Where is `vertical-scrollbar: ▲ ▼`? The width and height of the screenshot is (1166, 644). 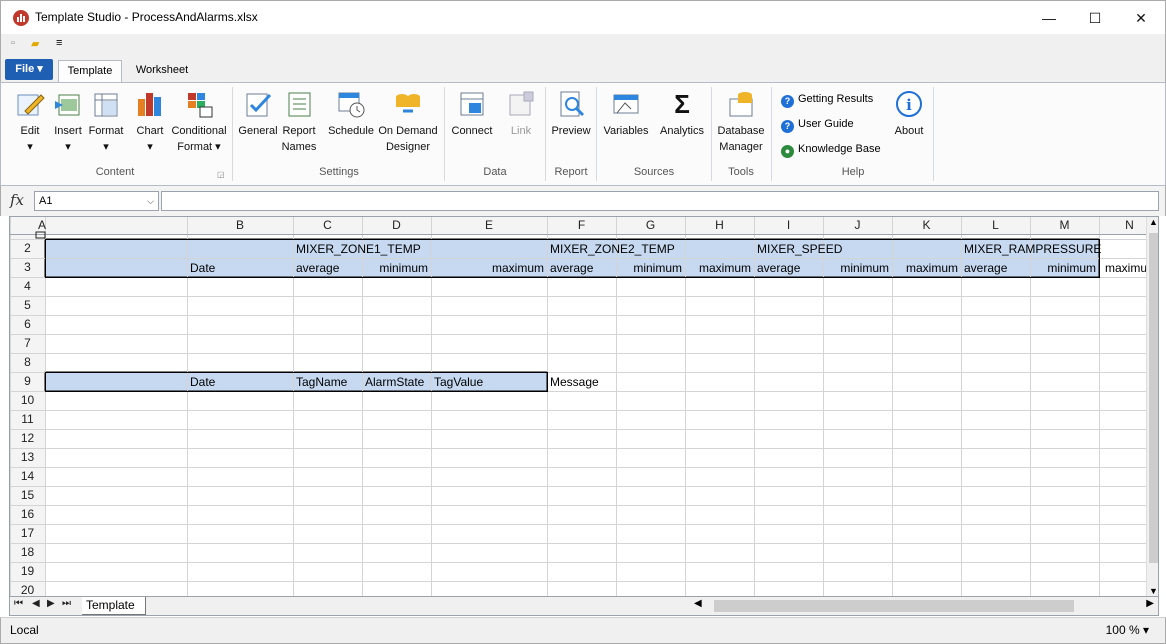 vertical-scrollbar: ▲ ▼ is located at coordinates (1152, 406).